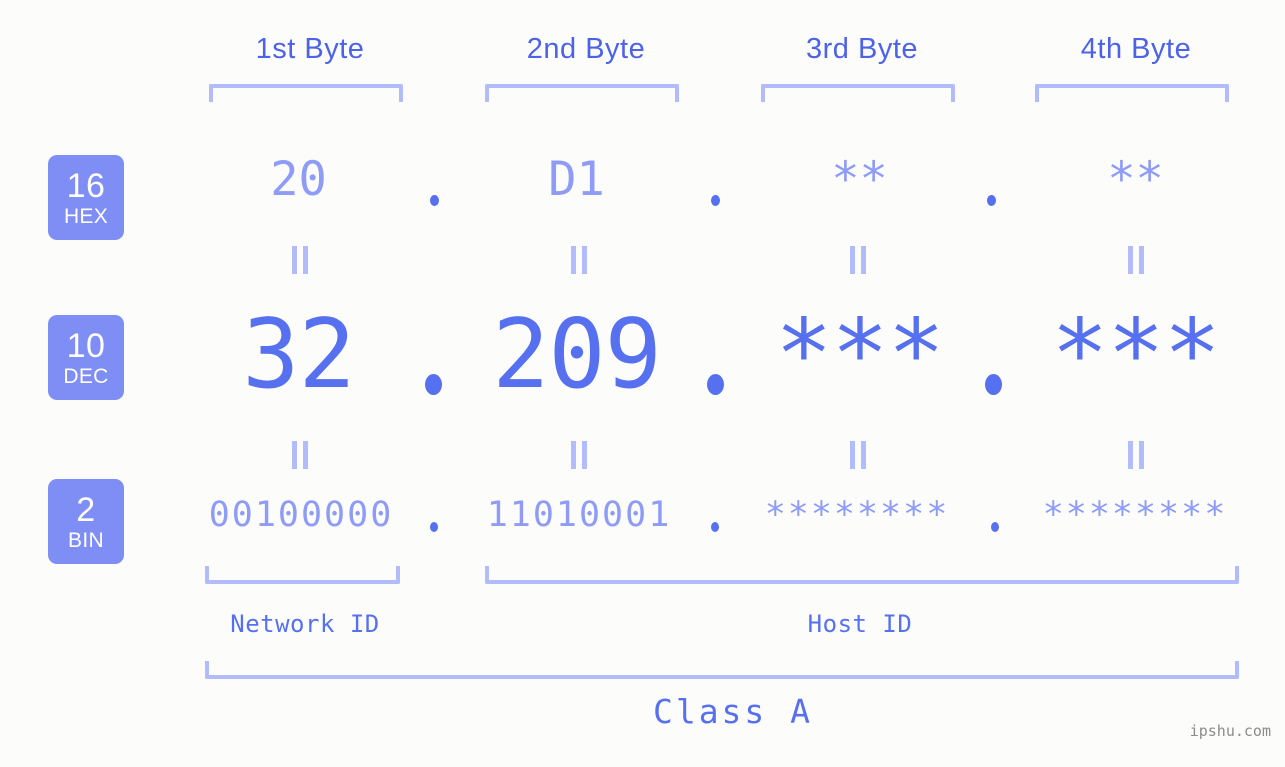 This screenshot has height=767, width=1285. I want to click on bin-byte-4-value: ********, so click(1135, 515).